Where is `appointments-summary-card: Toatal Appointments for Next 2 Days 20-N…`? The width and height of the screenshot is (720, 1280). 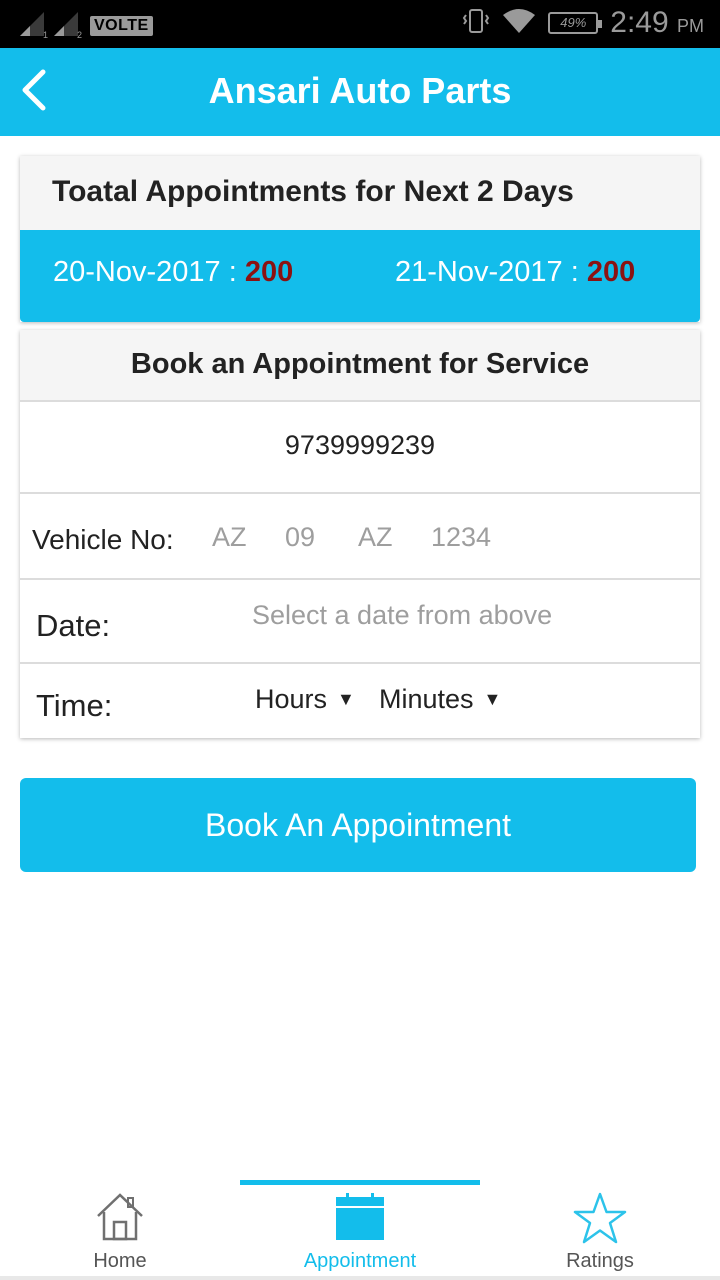 appointments-summary-card: Toatal Appointments for Next 2 Days 20-N… is located at coordinates (360, 239).